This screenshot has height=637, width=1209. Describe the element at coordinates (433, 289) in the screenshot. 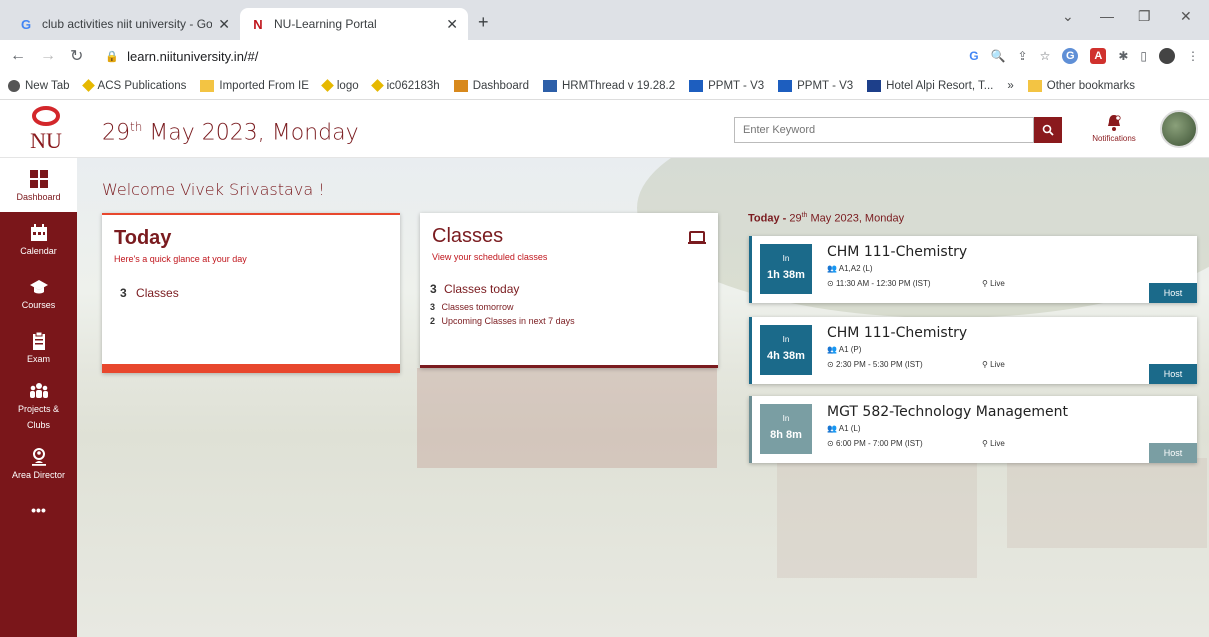

I see `classes-today-count: 3` at that location.